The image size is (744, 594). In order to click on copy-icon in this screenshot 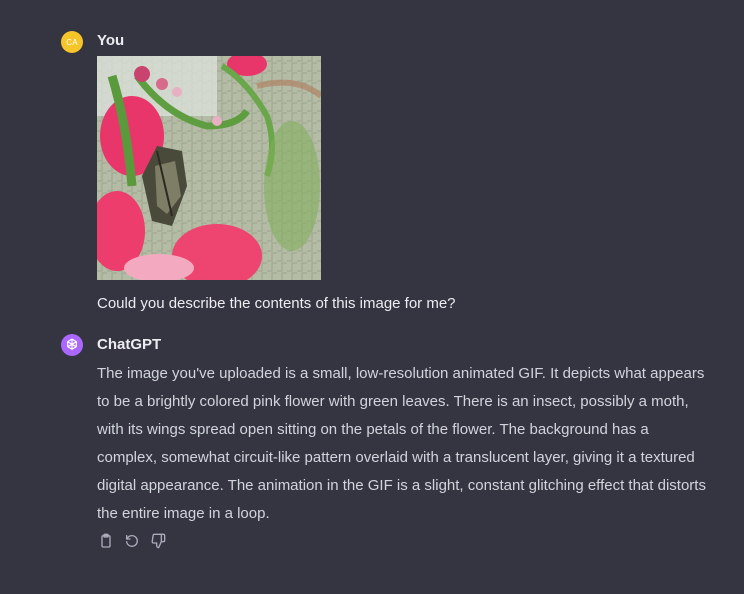, I will do `click(106, 540)`.